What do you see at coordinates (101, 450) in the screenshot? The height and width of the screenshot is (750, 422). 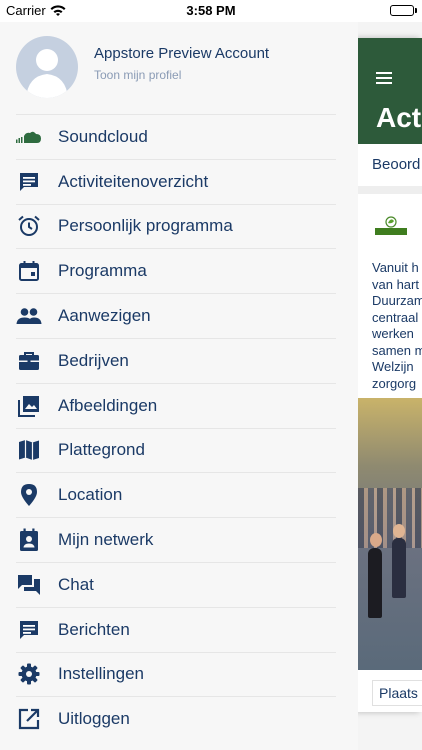 I see `menu-item-label: Plattegrond` at bounding box center [101, 450].